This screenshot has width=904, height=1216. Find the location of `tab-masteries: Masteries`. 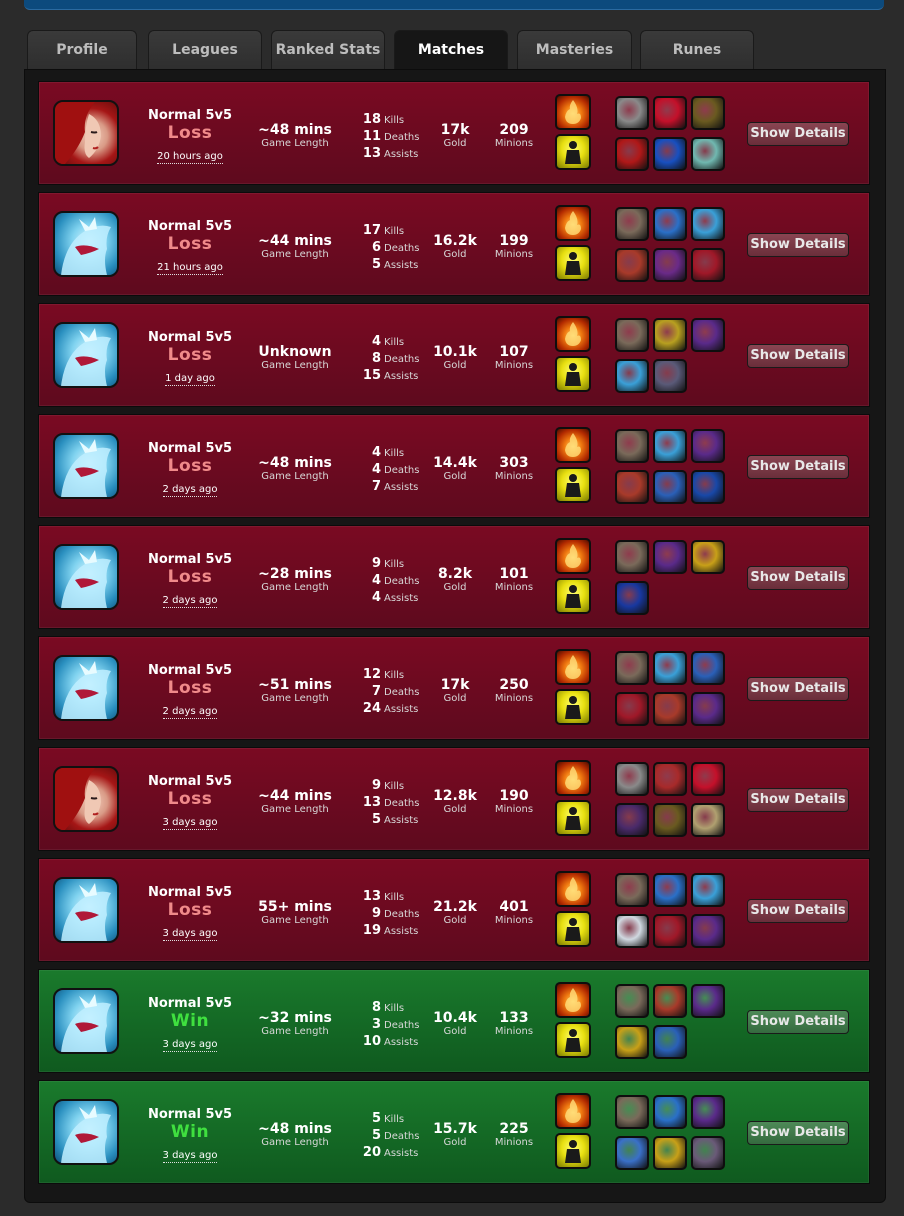

tab-masteries: Masteries is located at coordinates (574, 50).